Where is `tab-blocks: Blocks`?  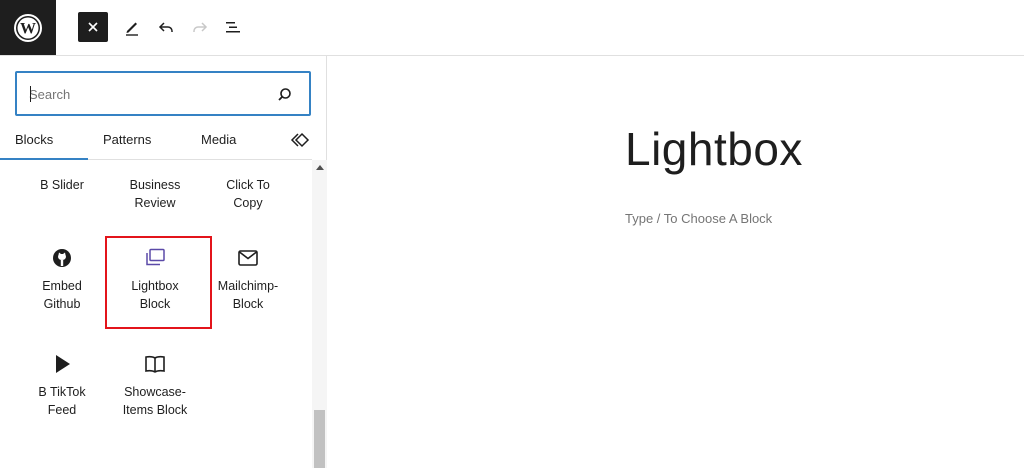
tab-blocks: Blocks is located at coordinates (34, 139).